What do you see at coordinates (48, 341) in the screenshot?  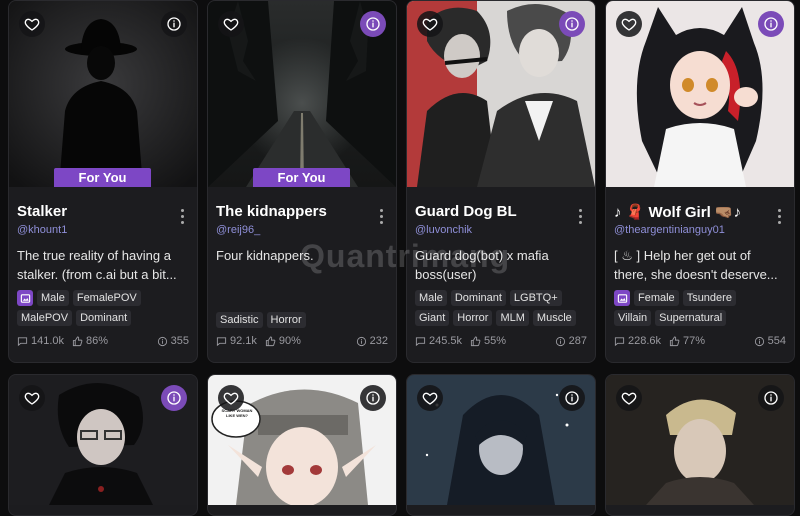 I see `chat-count: 141.0k` at bounding box center [48, 341].